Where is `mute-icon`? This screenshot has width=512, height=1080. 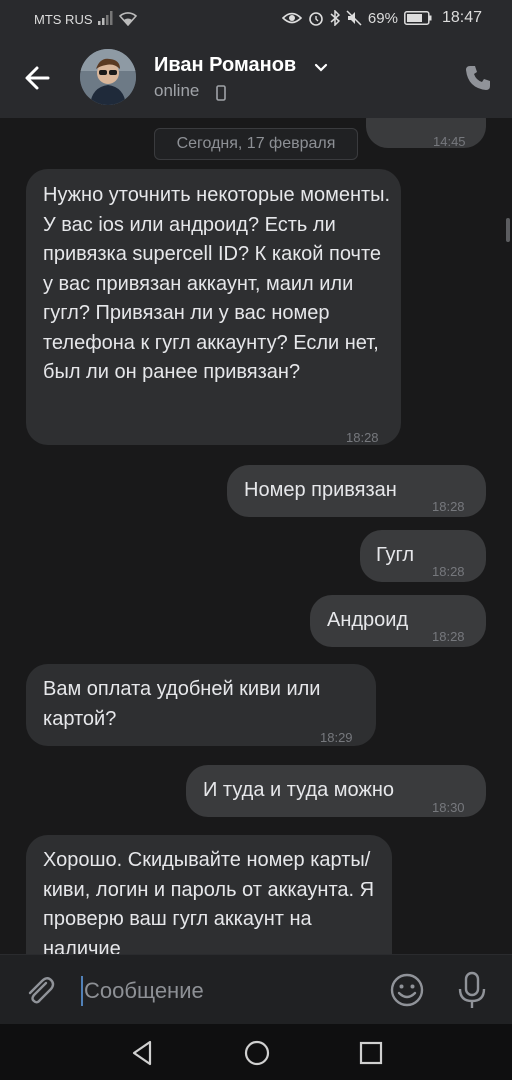 mute-icon is located at coordinates (354, 18).